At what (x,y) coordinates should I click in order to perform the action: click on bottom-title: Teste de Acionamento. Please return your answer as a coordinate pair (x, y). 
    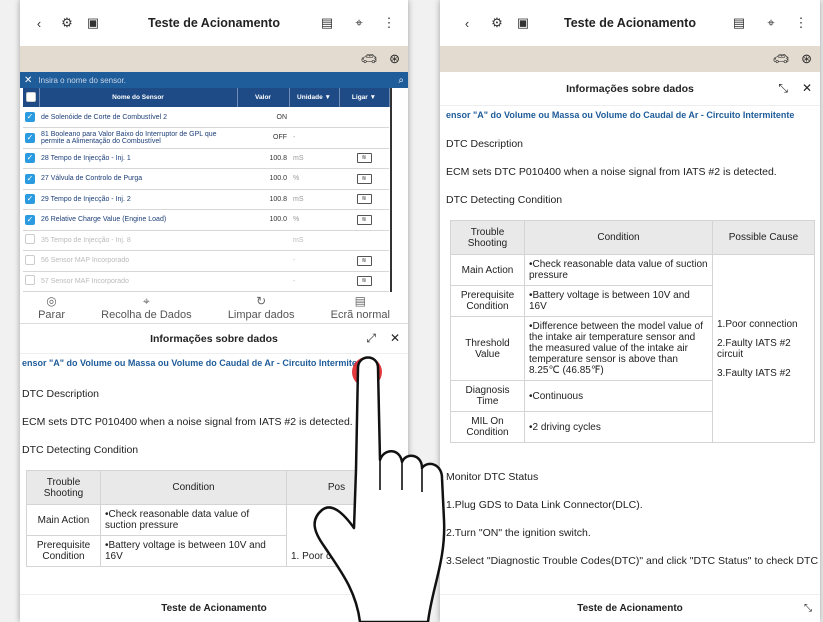
    Looking at the image, I should click on (630, 608).